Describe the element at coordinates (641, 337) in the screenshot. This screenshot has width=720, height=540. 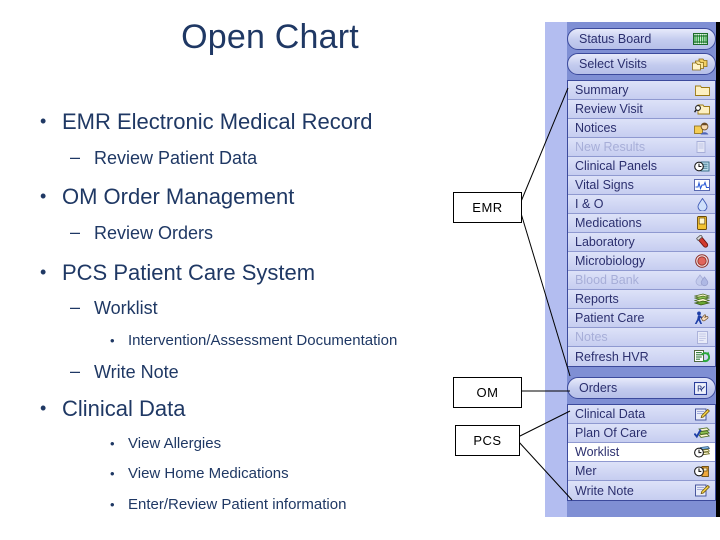
I see `menu-item-notes: Notes` at that location.